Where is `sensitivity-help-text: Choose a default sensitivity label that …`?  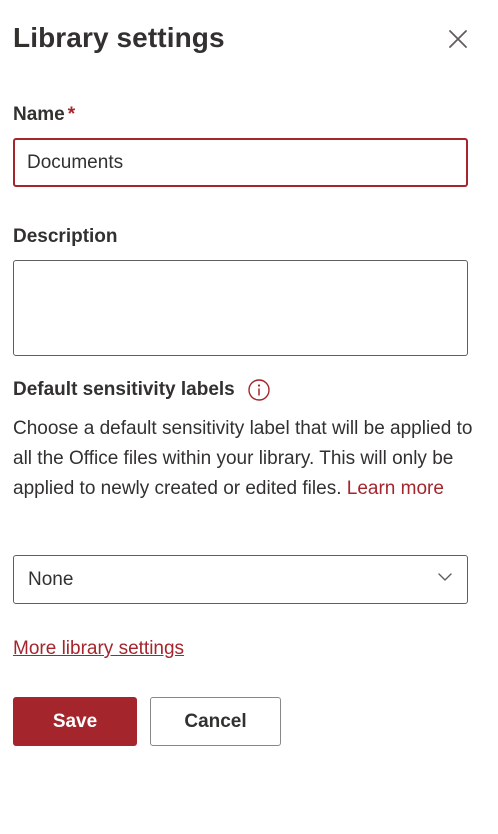
sensitivity-help-text: Choose a default sensitivity label that … is located at coordinates (248, 459).